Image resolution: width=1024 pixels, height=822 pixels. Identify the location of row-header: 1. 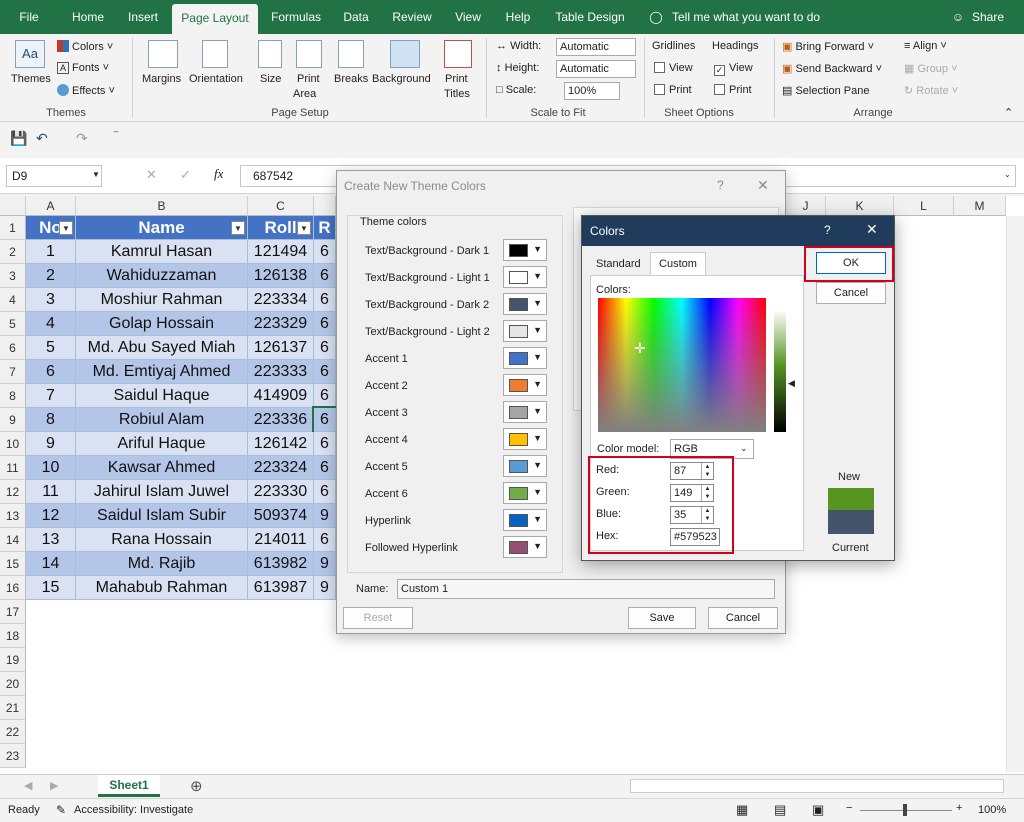
(13, 228).